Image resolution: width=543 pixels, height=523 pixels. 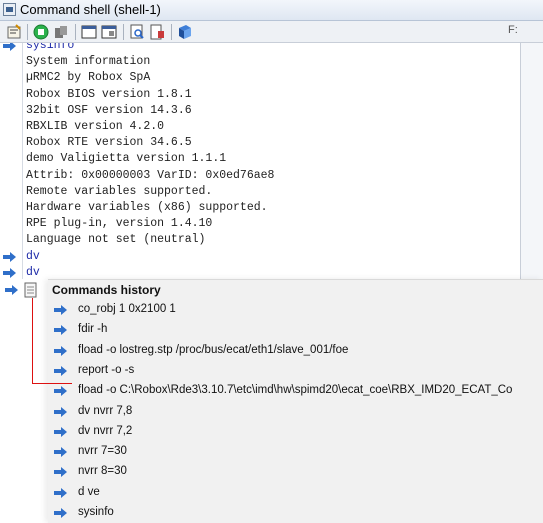 What do you see at coordinates (297, 330) in the screenshot?
I see `history-item: fdir -h` at bounding box center [297, 330].